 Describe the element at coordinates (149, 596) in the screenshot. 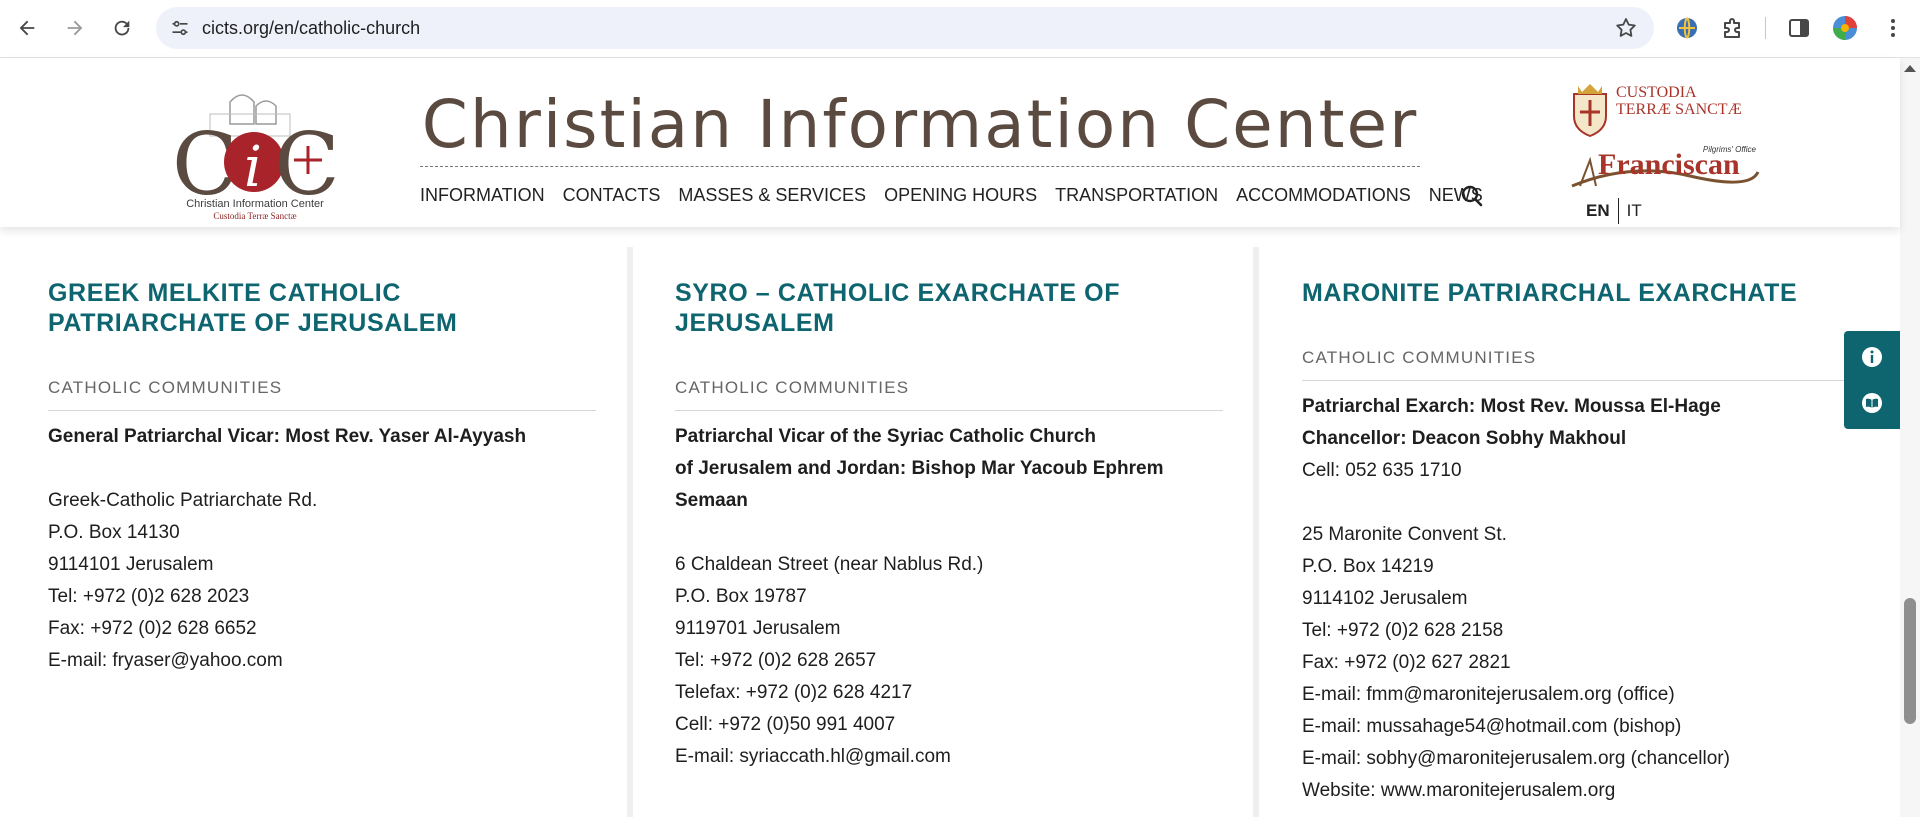

I see `phone-line: Tel: +972 (0)2 628 2023` at that location.